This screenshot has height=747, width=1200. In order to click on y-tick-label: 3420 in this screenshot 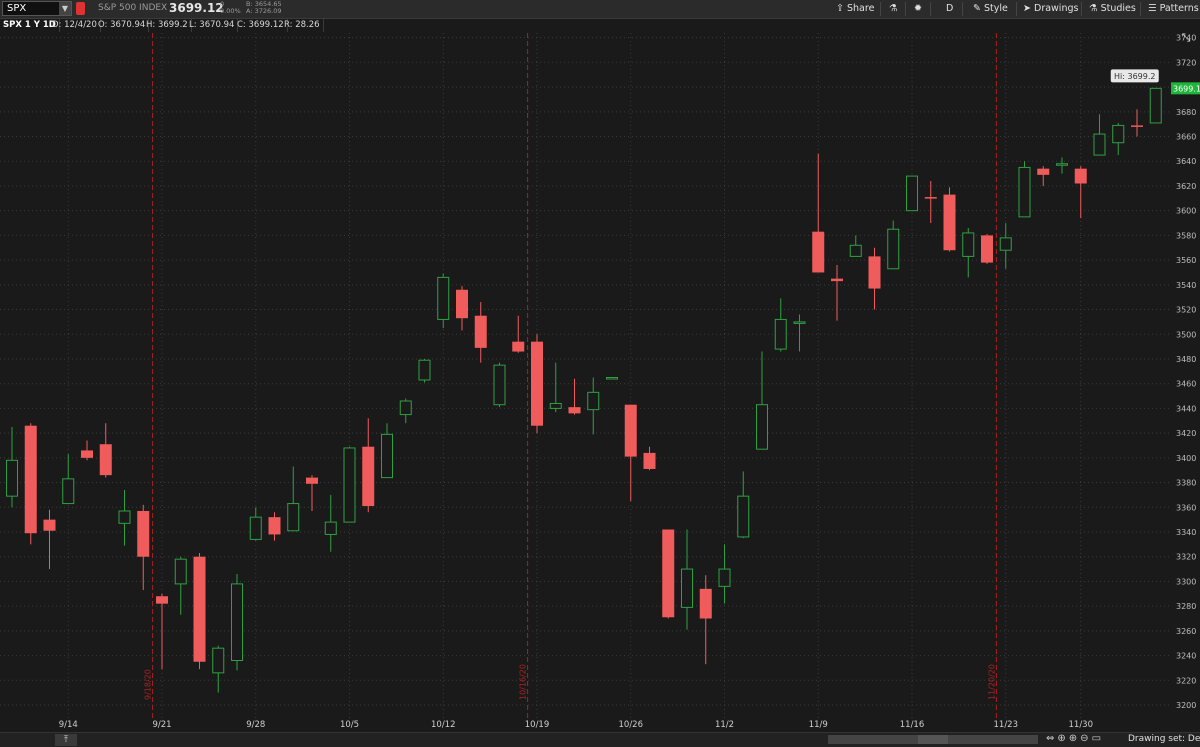, I will do `click(1186, 433)`.